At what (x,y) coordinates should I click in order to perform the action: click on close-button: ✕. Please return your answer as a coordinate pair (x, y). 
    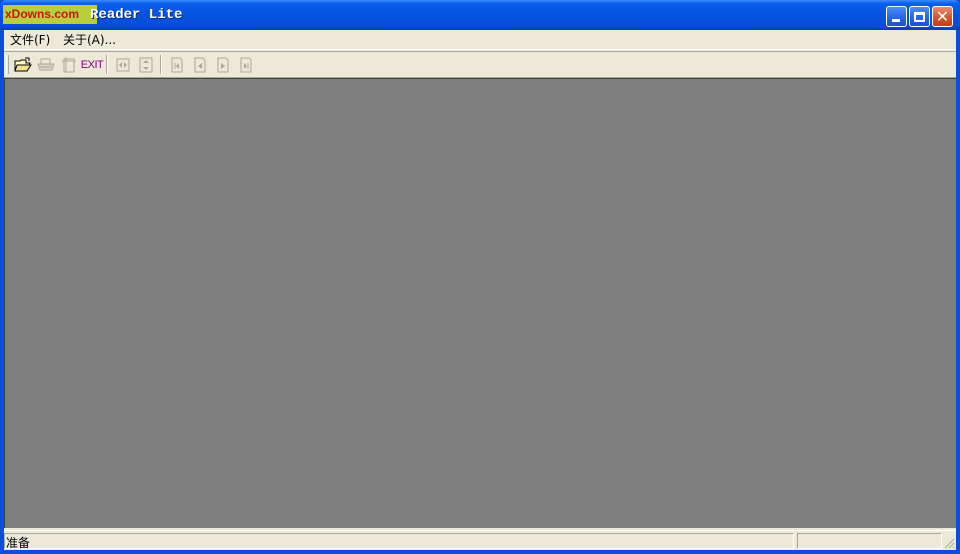
    Looking at the image, I should click on (942, 16).